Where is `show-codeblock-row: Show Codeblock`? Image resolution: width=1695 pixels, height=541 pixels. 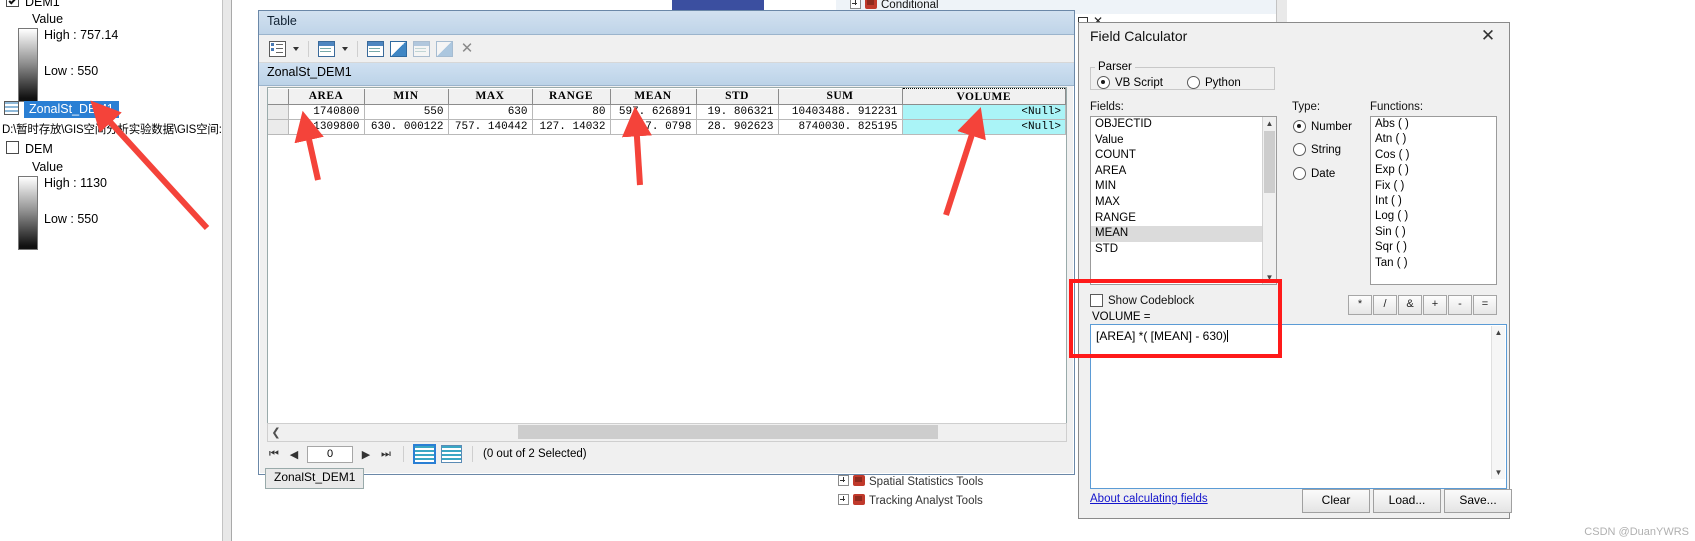 show-codeblock-row: Show Codeblock is located at coordinates (1142, 300).